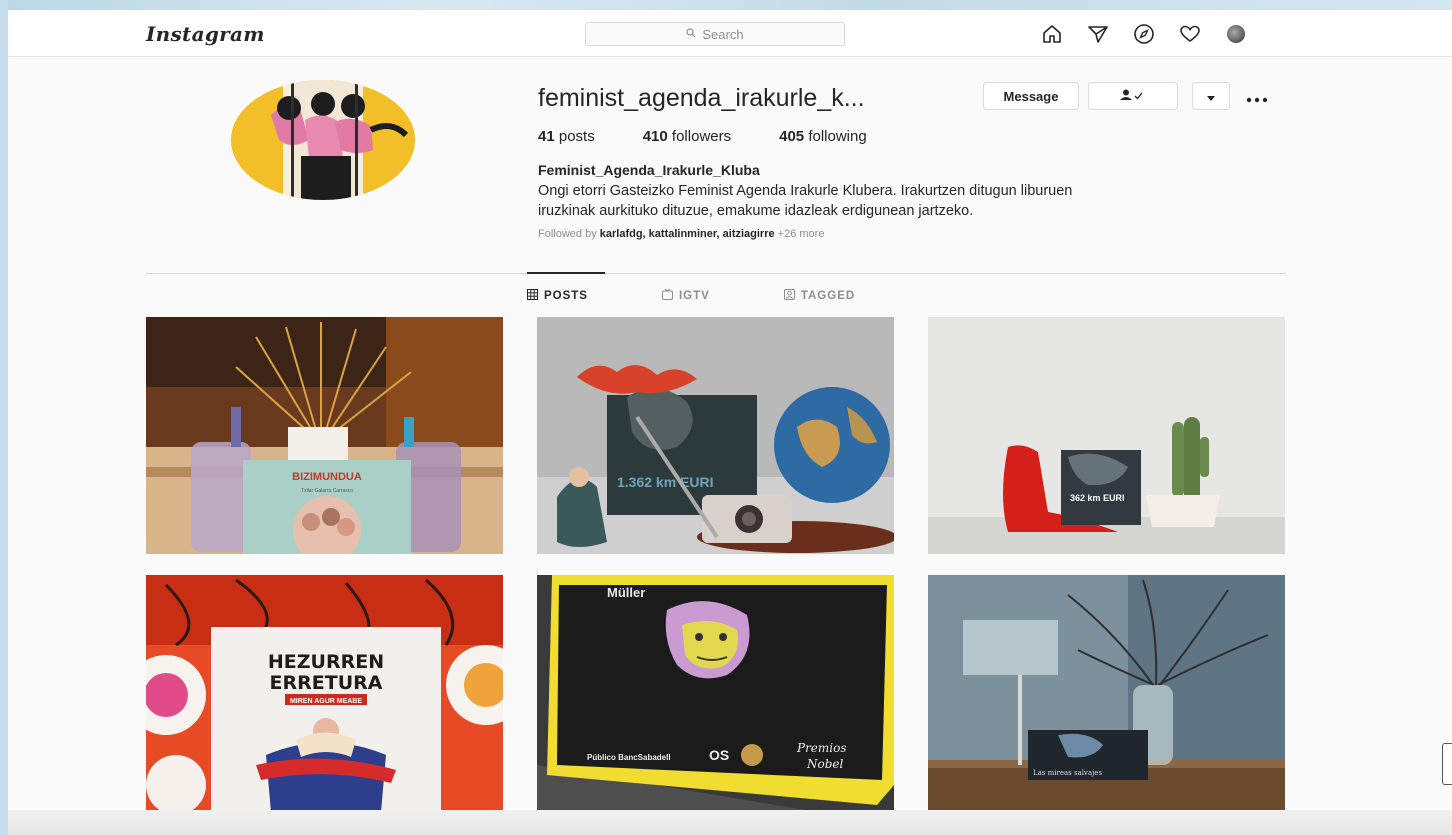 The height and width of the screenshot is (835, 1452). I want to click on screen-background-left, so click(4, 417).